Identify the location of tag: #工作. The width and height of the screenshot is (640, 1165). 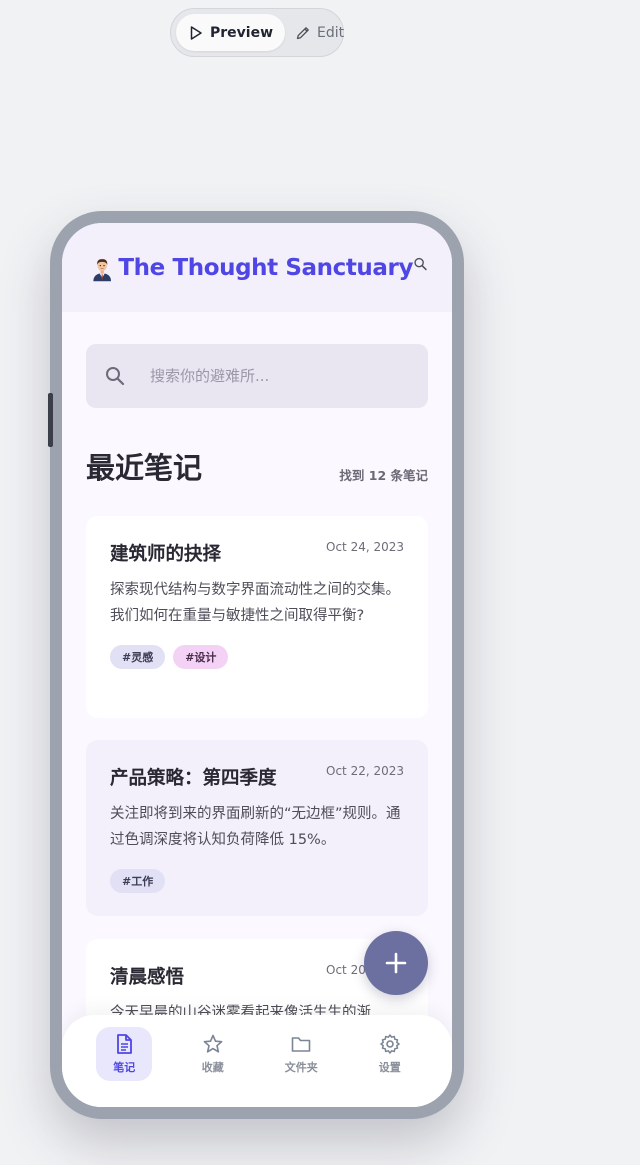
(138, 881).